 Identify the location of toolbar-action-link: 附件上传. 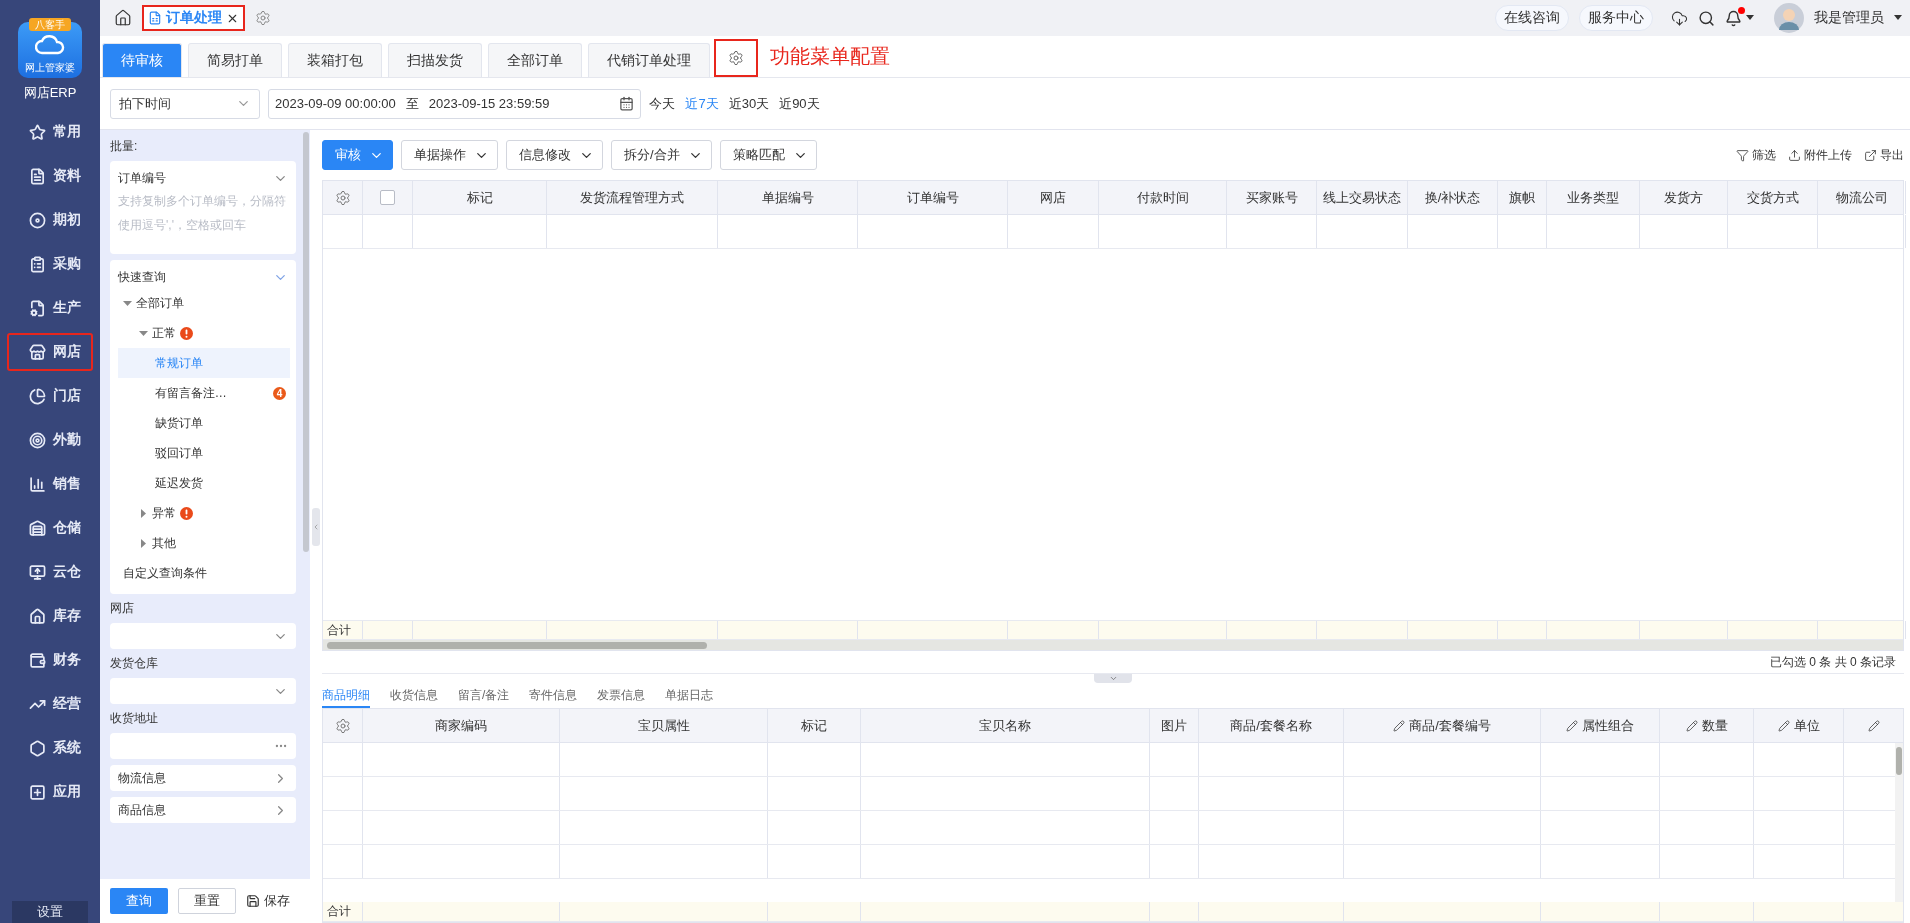
(1820, 155).